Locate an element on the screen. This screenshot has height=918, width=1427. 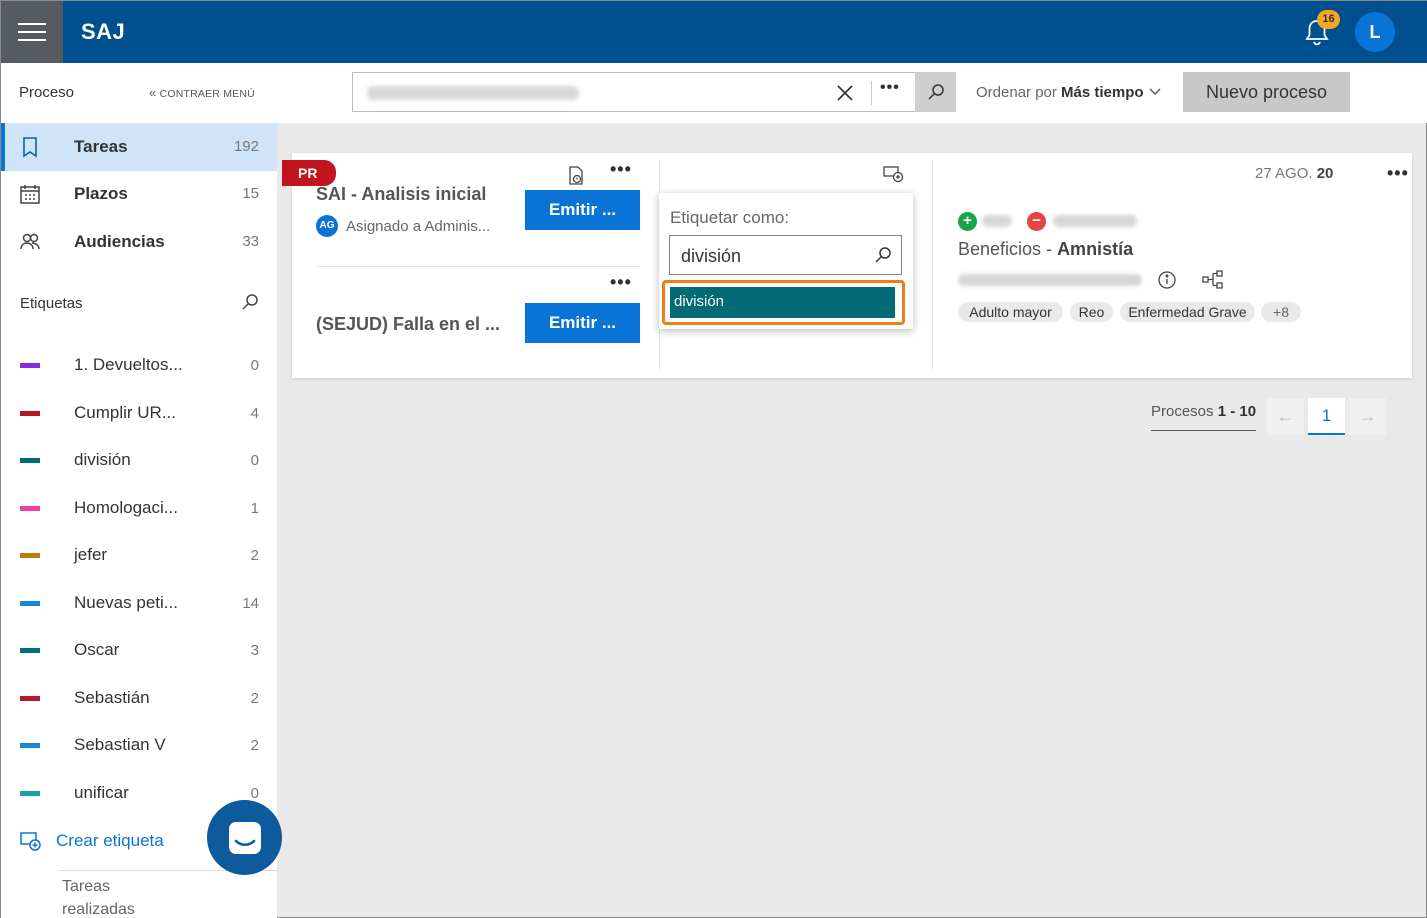
sidebar-item-audiencias: Audiencias 33 is located at coordinates (139, 242).